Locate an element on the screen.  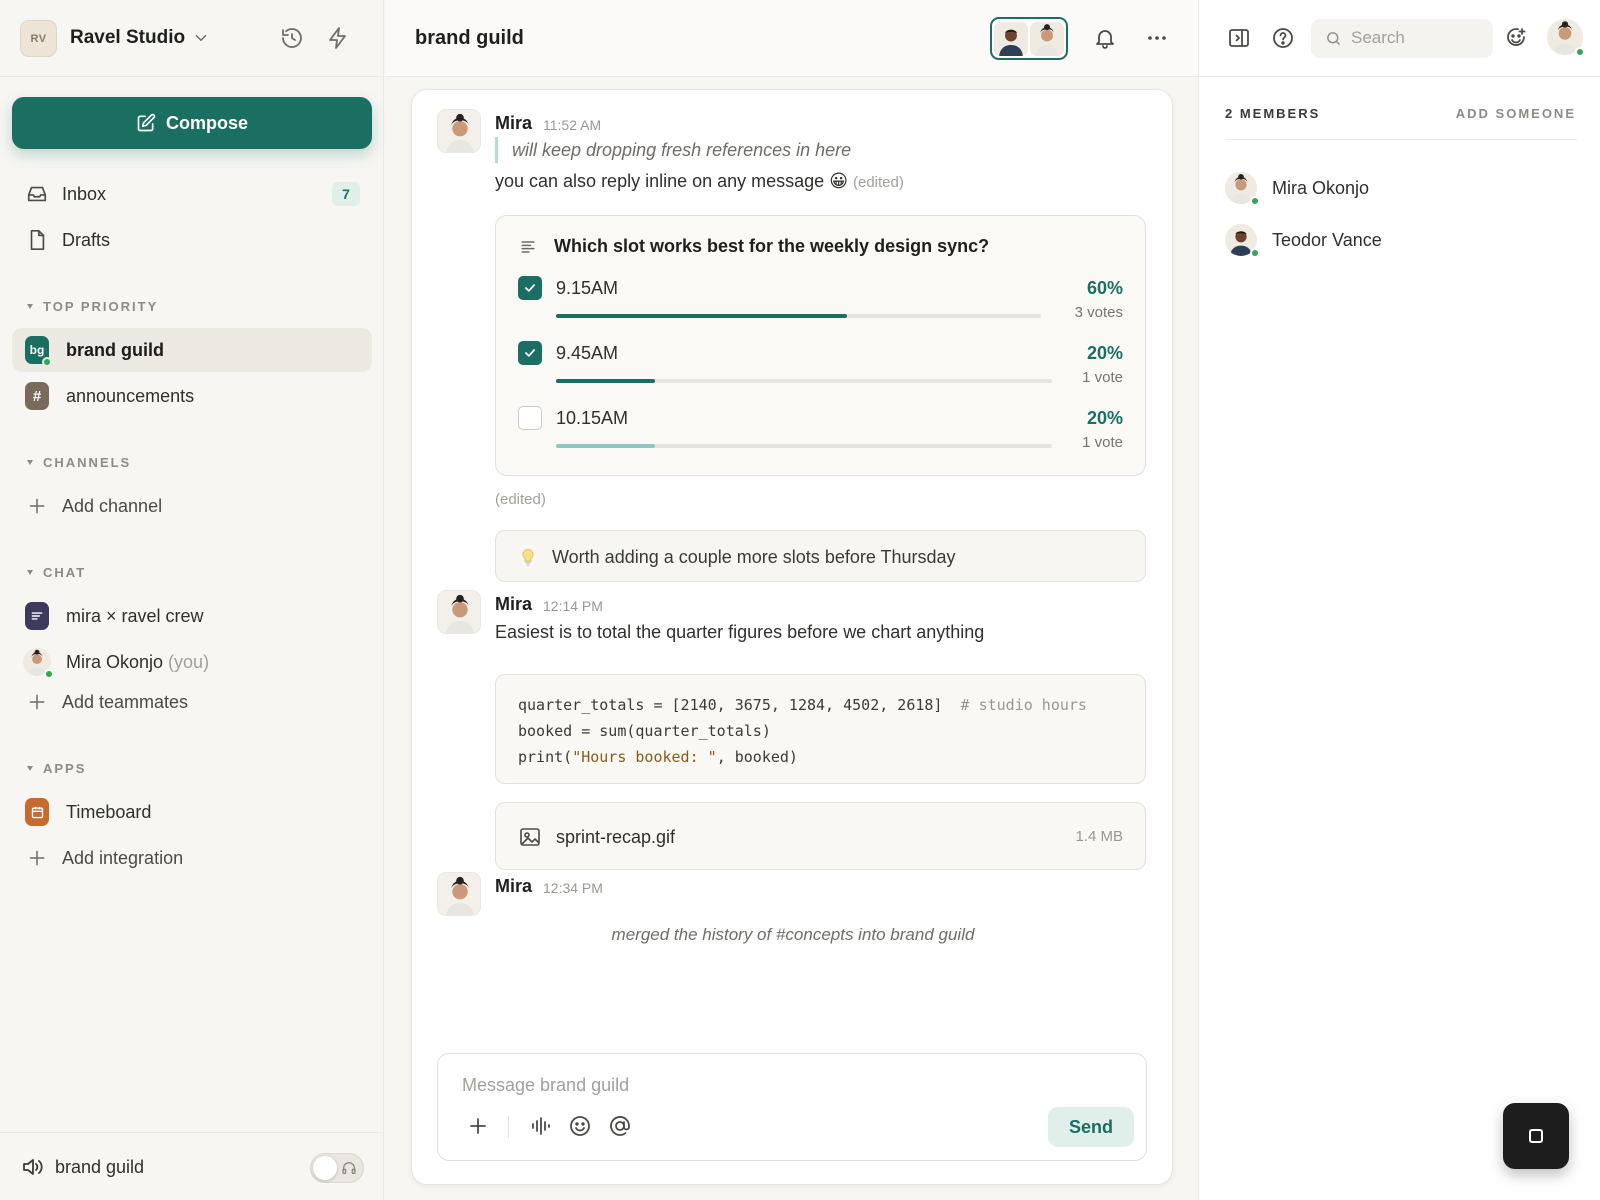
search-box is located at coordinates (1402, 38).